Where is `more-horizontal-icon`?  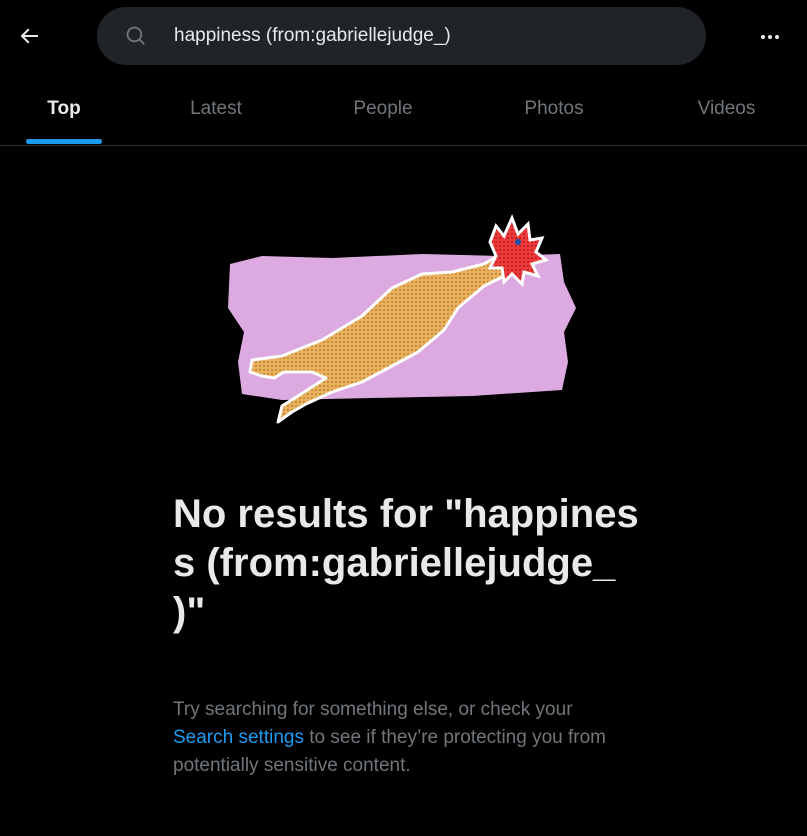
more-horizontal-icon is located at coordinates (770, 37).